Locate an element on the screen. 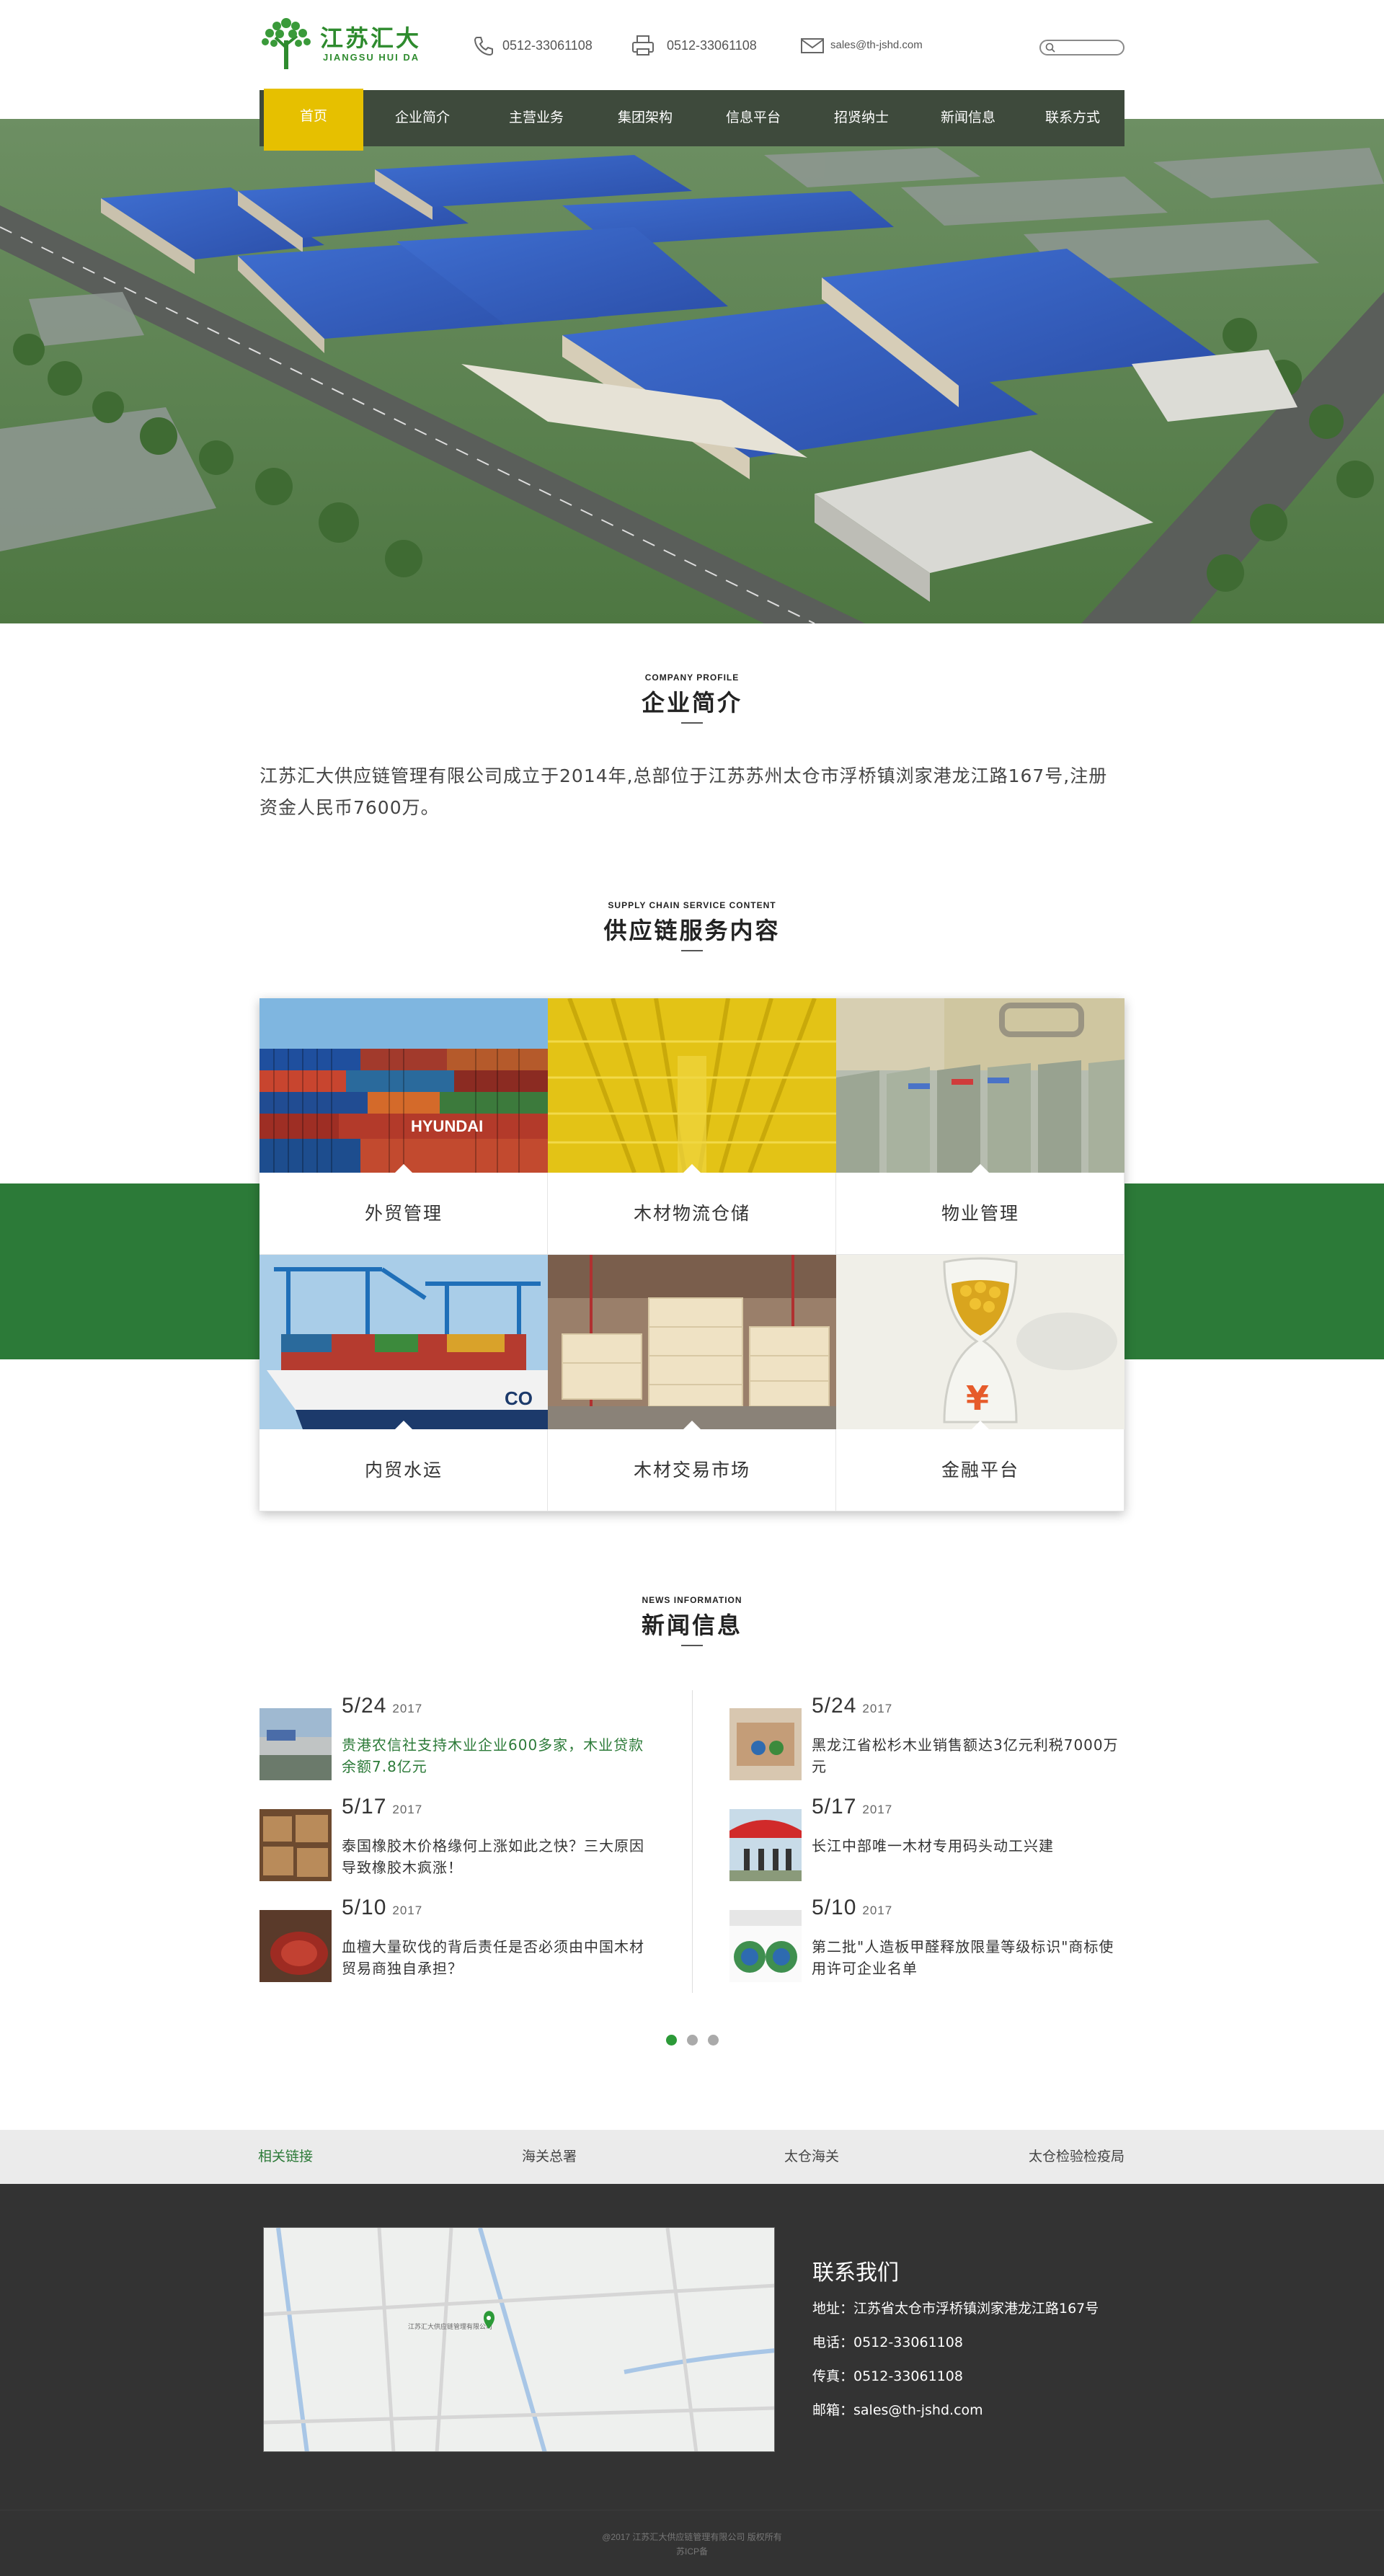  search-icon is located at coordinates (1050, 48).